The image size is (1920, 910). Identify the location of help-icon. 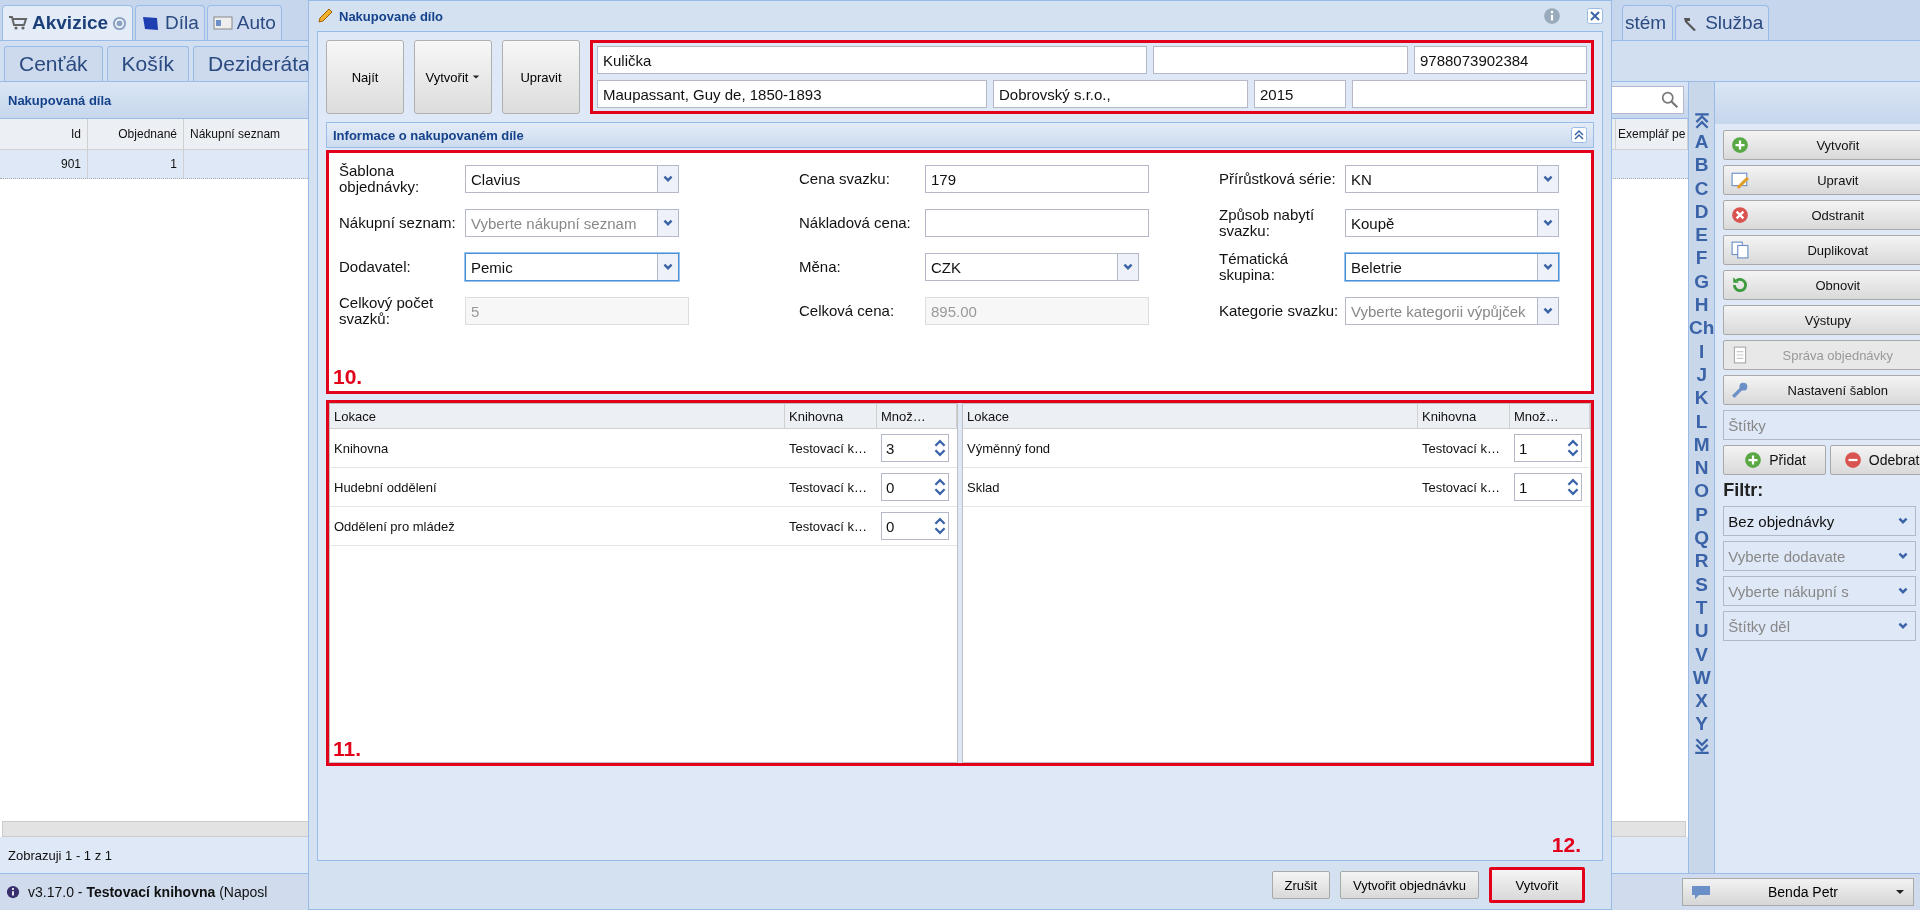
(120, 23).